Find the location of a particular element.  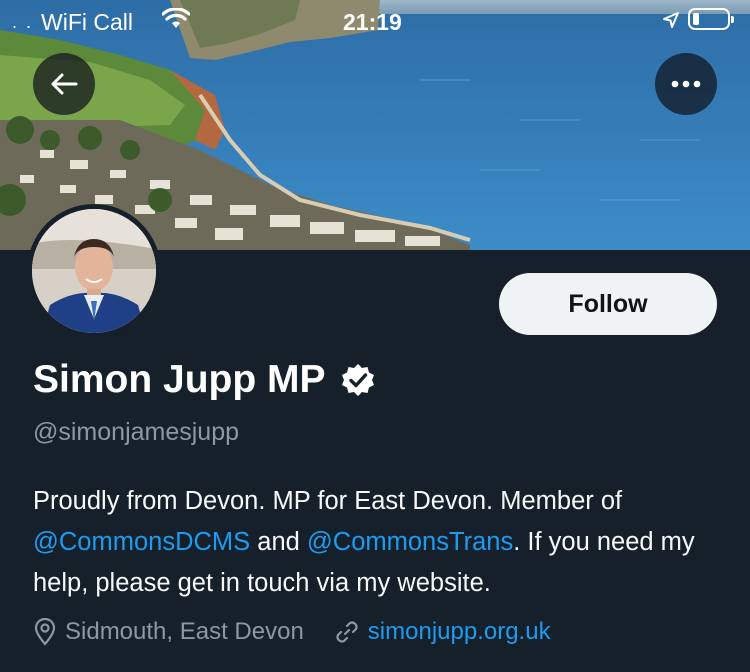

more-horizontal-icon is located at coordinates (686, 84).